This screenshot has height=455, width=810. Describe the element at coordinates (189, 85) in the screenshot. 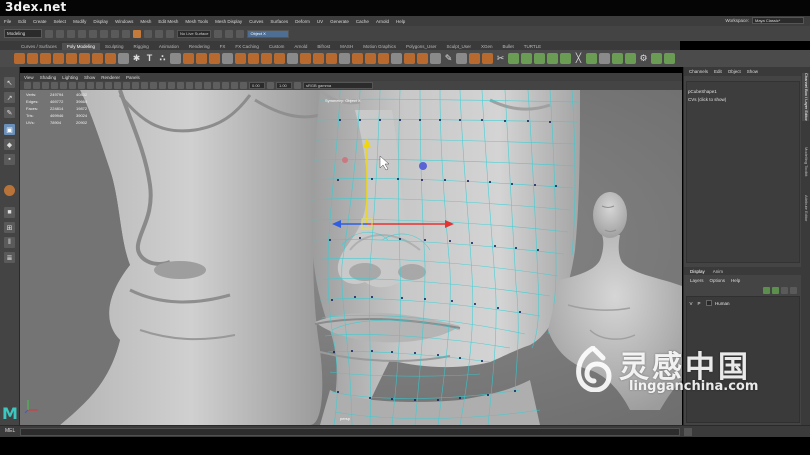

I see `motion-blur-icon` at that location.